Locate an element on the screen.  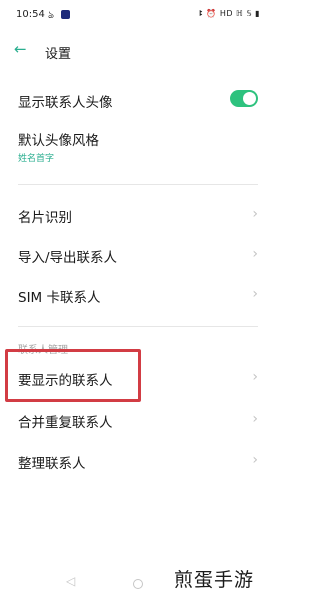
highlight-box is located at coordinates (73, 375).